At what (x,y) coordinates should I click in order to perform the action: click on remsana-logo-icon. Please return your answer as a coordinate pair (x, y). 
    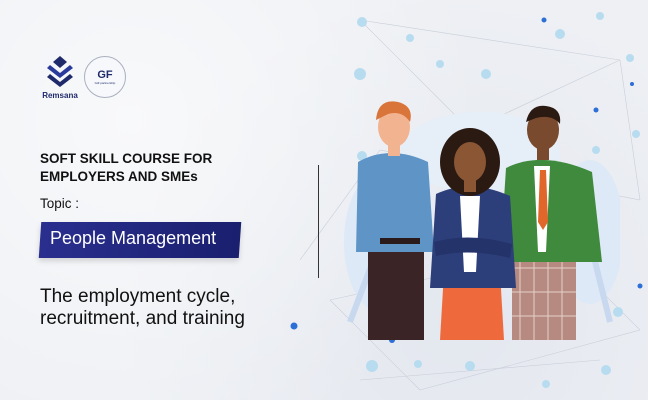
    Looking at the image, I should click on (60, 71).